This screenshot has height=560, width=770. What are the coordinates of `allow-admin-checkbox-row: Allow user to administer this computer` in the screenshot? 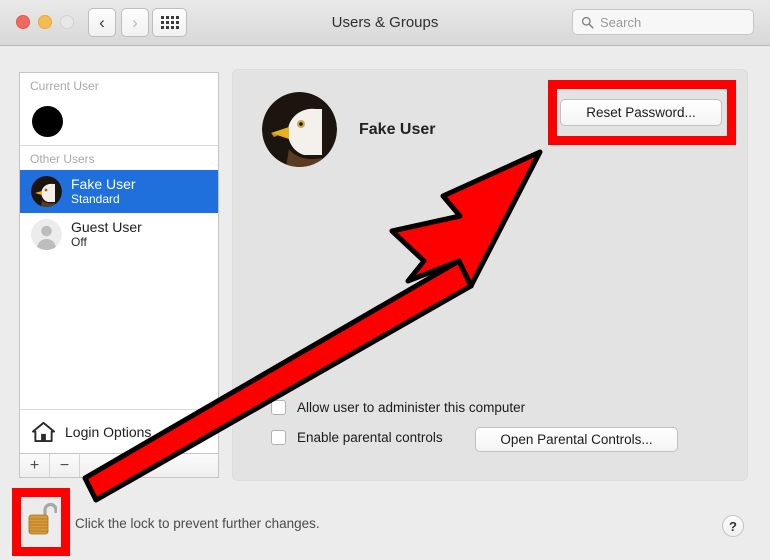 It's located at (398, 407).